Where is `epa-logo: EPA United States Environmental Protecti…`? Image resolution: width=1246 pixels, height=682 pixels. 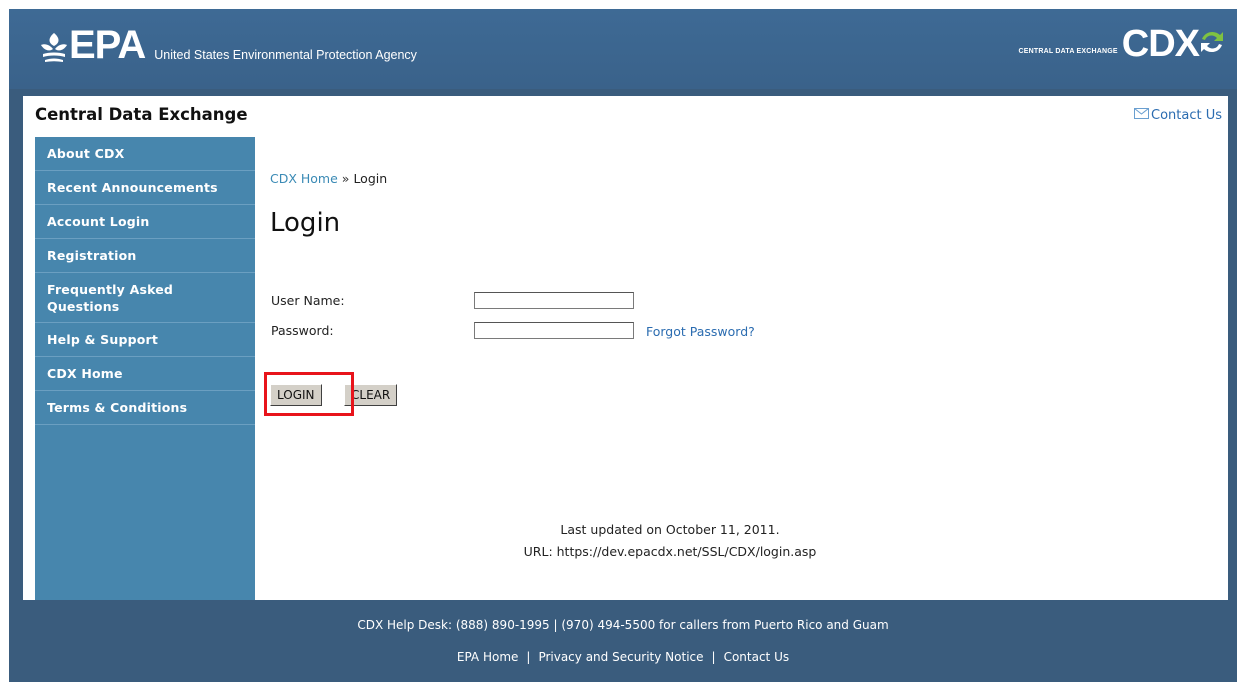 epa-logo: EPA United States Environmental Protecti… is located at coordinates (228, 45).